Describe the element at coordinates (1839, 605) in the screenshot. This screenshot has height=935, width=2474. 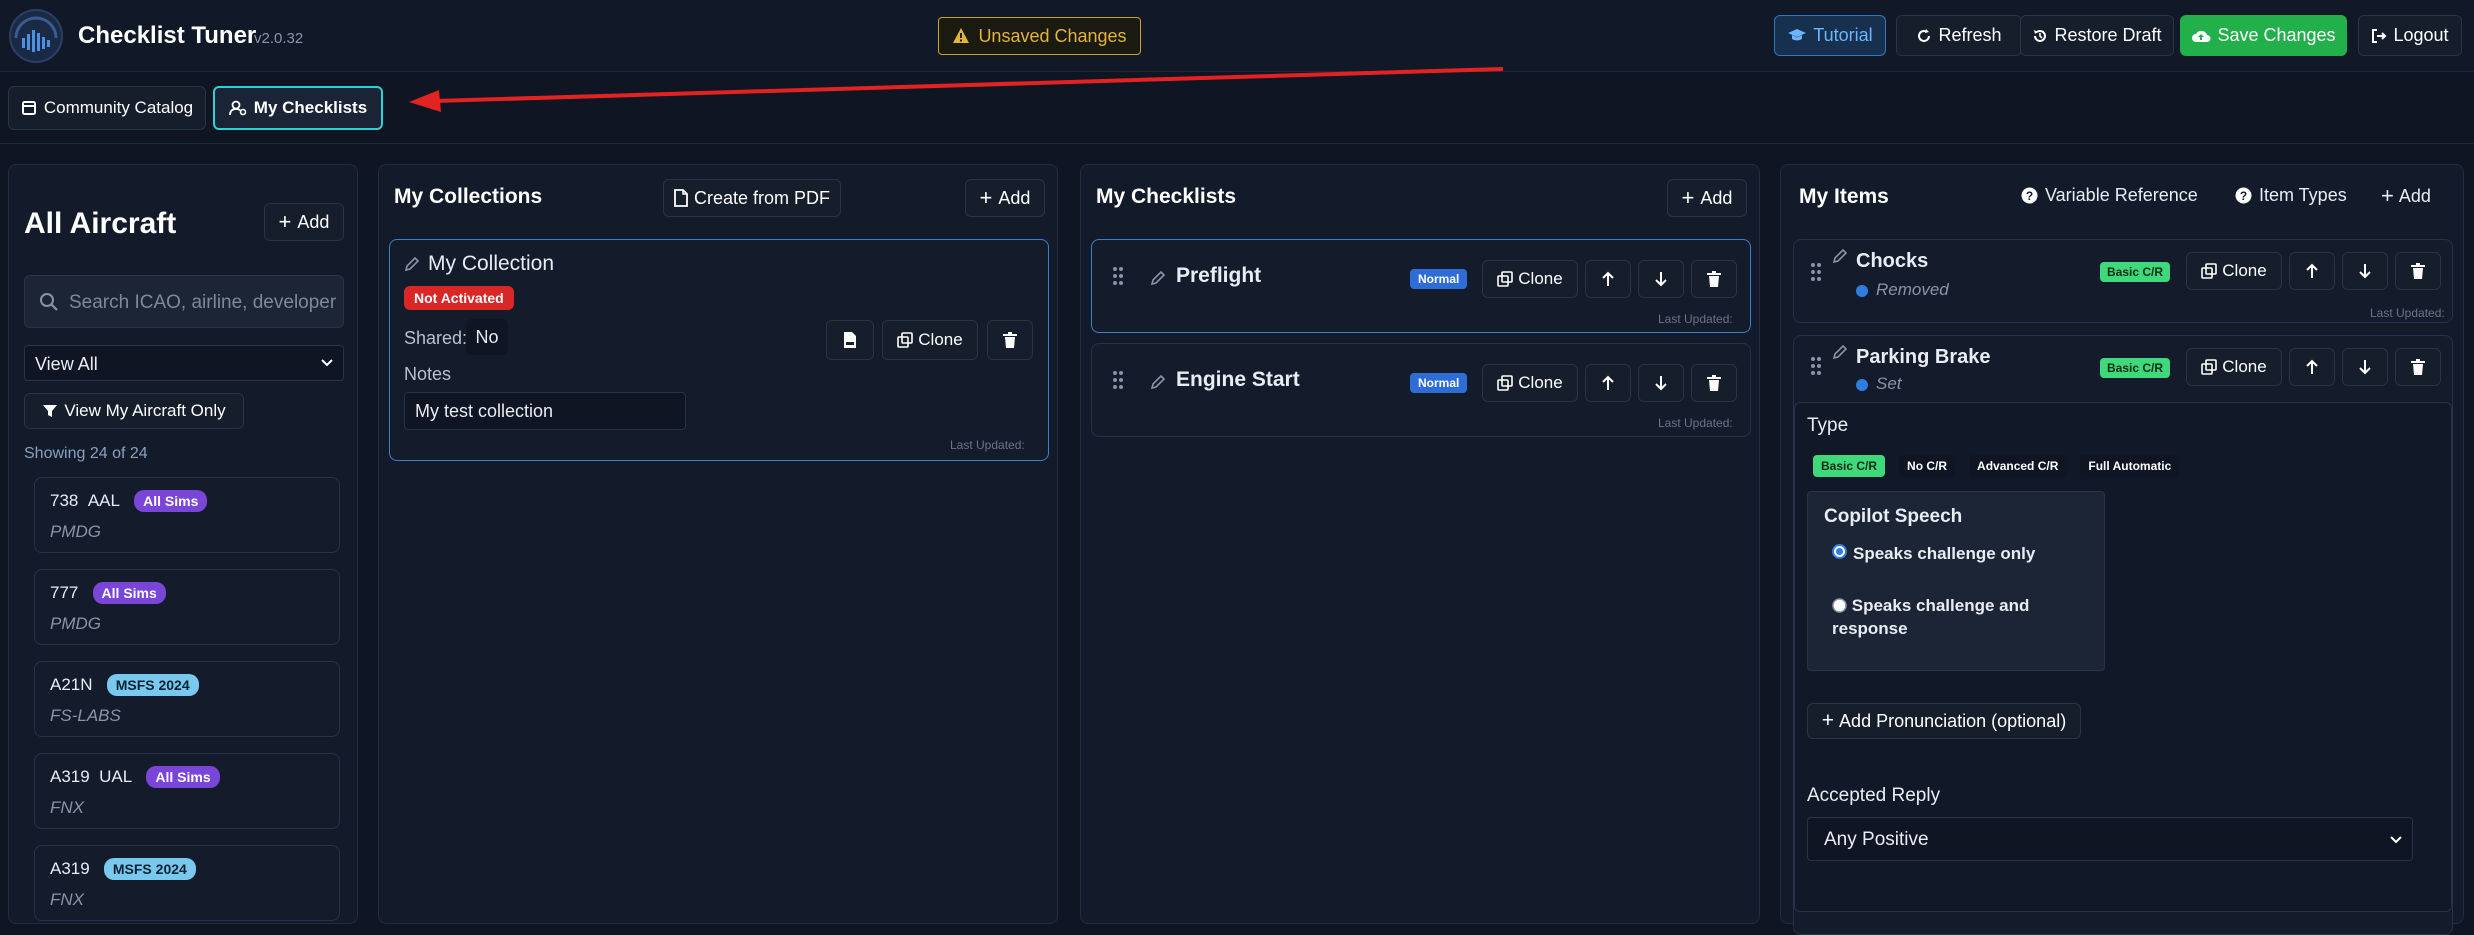
I see `radio-unselected-icon` at that location.